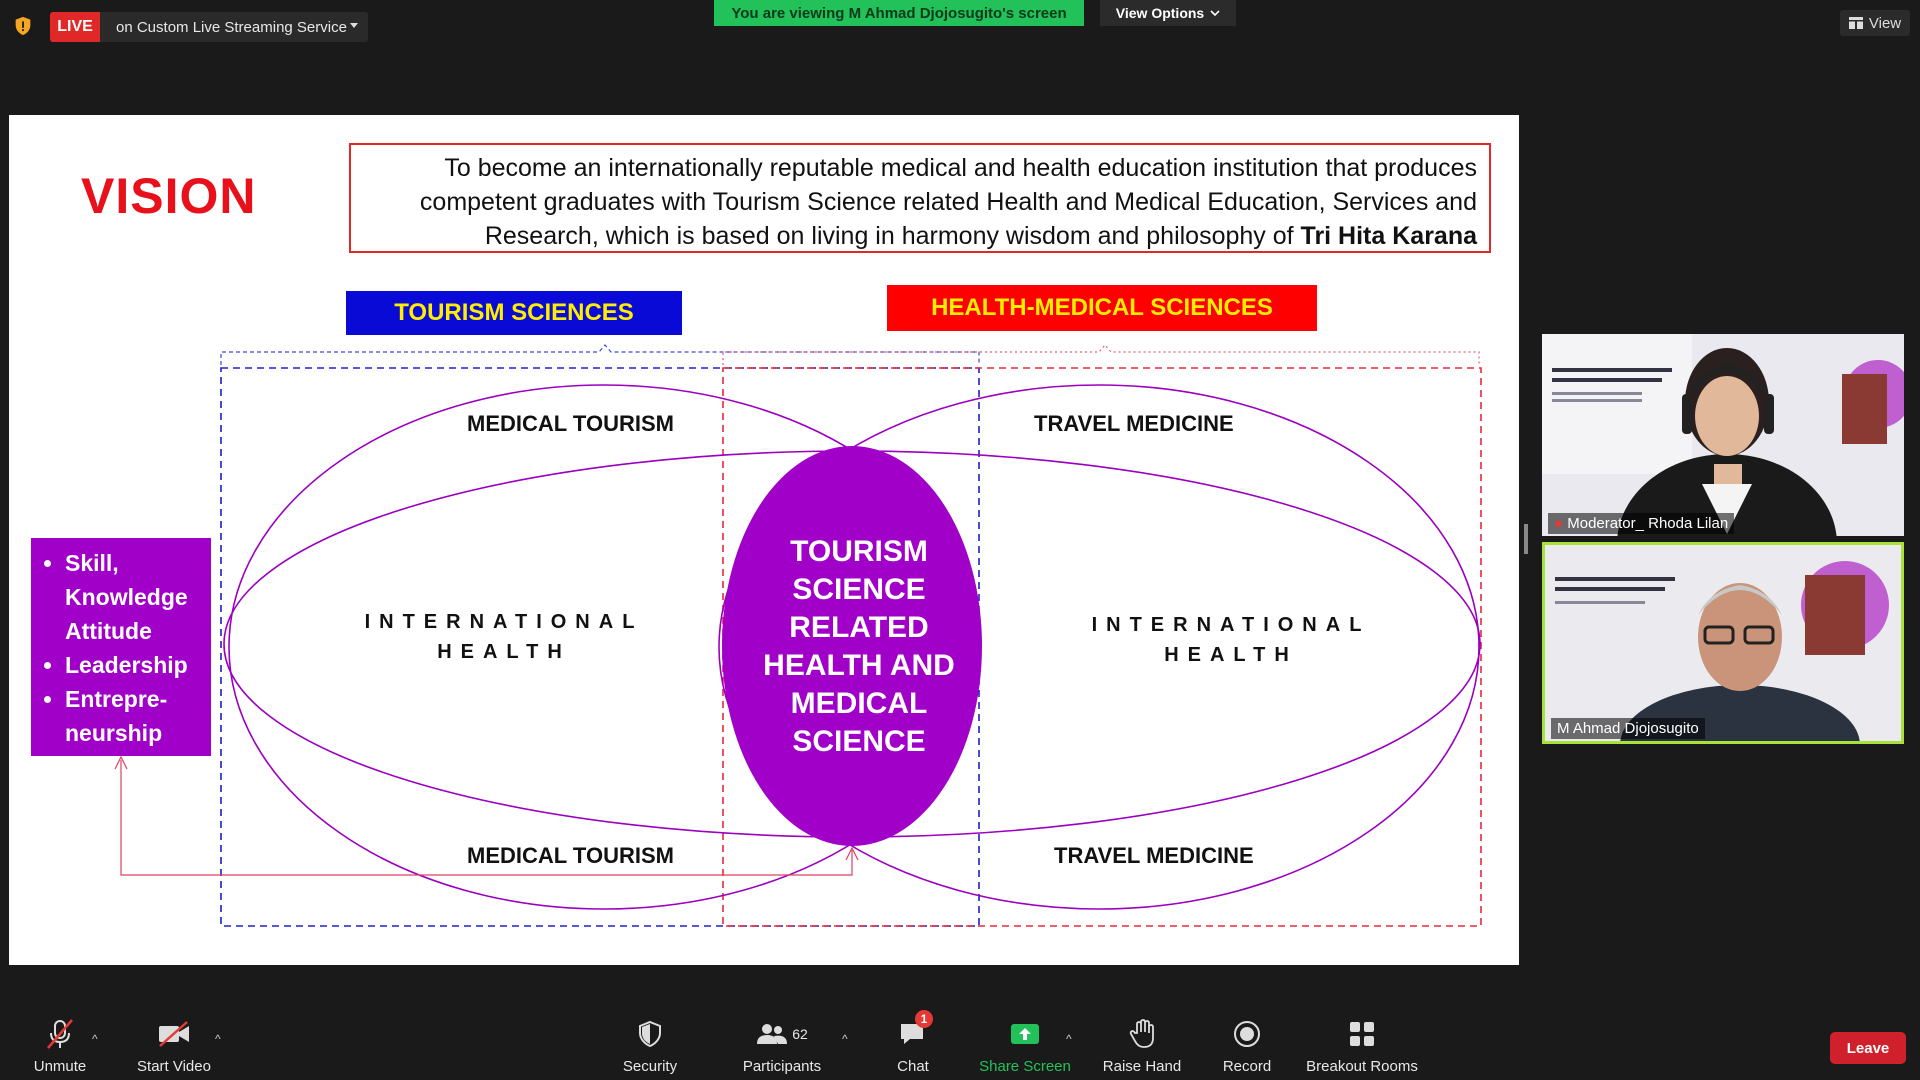 The width and height of the screenshot is (1920, 1080). I want to click on center-line-4: HEALTH AND, so click(859, 665).